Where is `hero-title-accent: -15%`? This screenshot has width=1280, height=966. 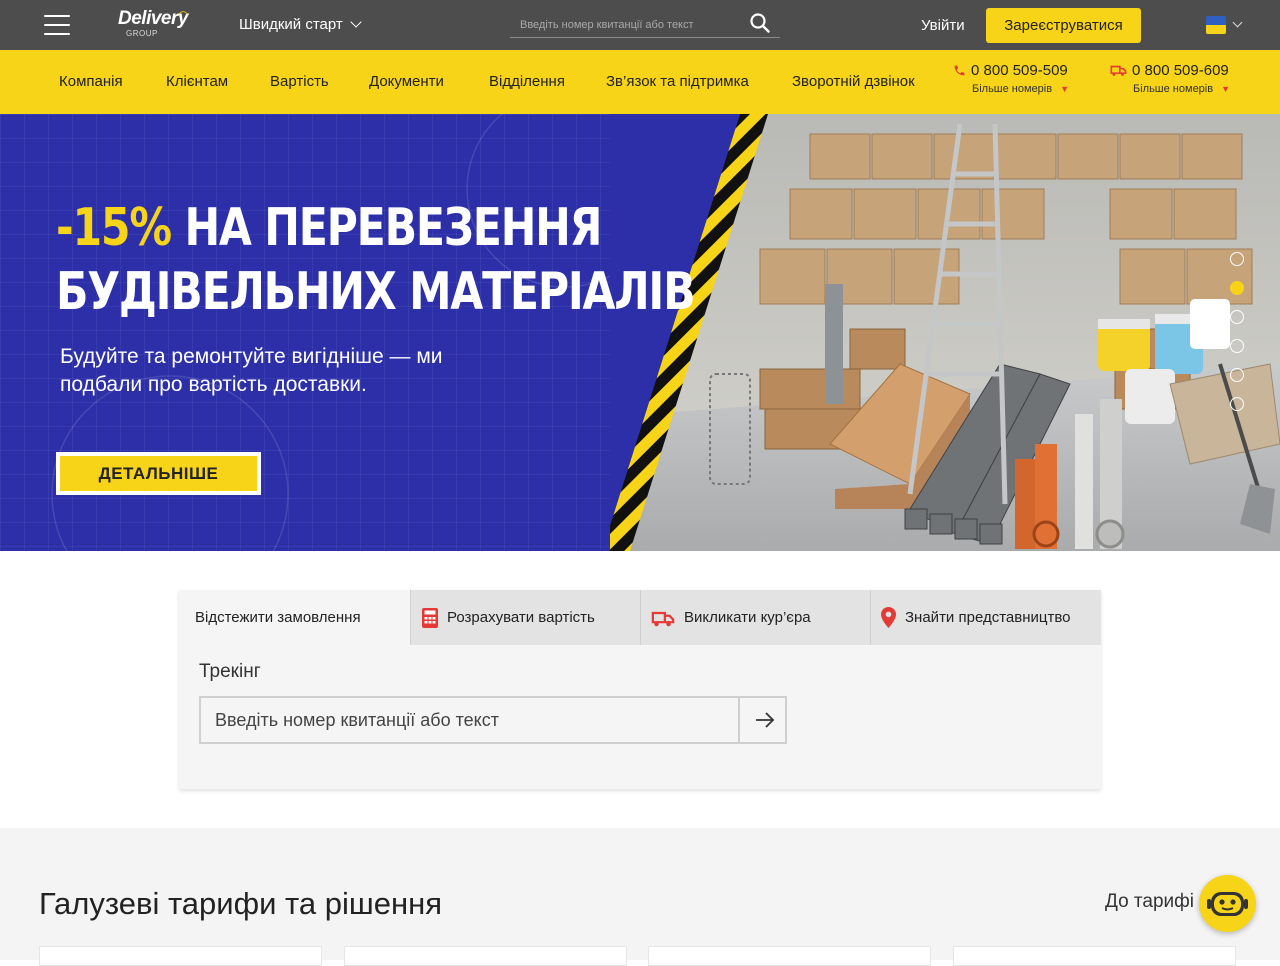
hero-title-accent: -15% is located at coordinates (114, 228).